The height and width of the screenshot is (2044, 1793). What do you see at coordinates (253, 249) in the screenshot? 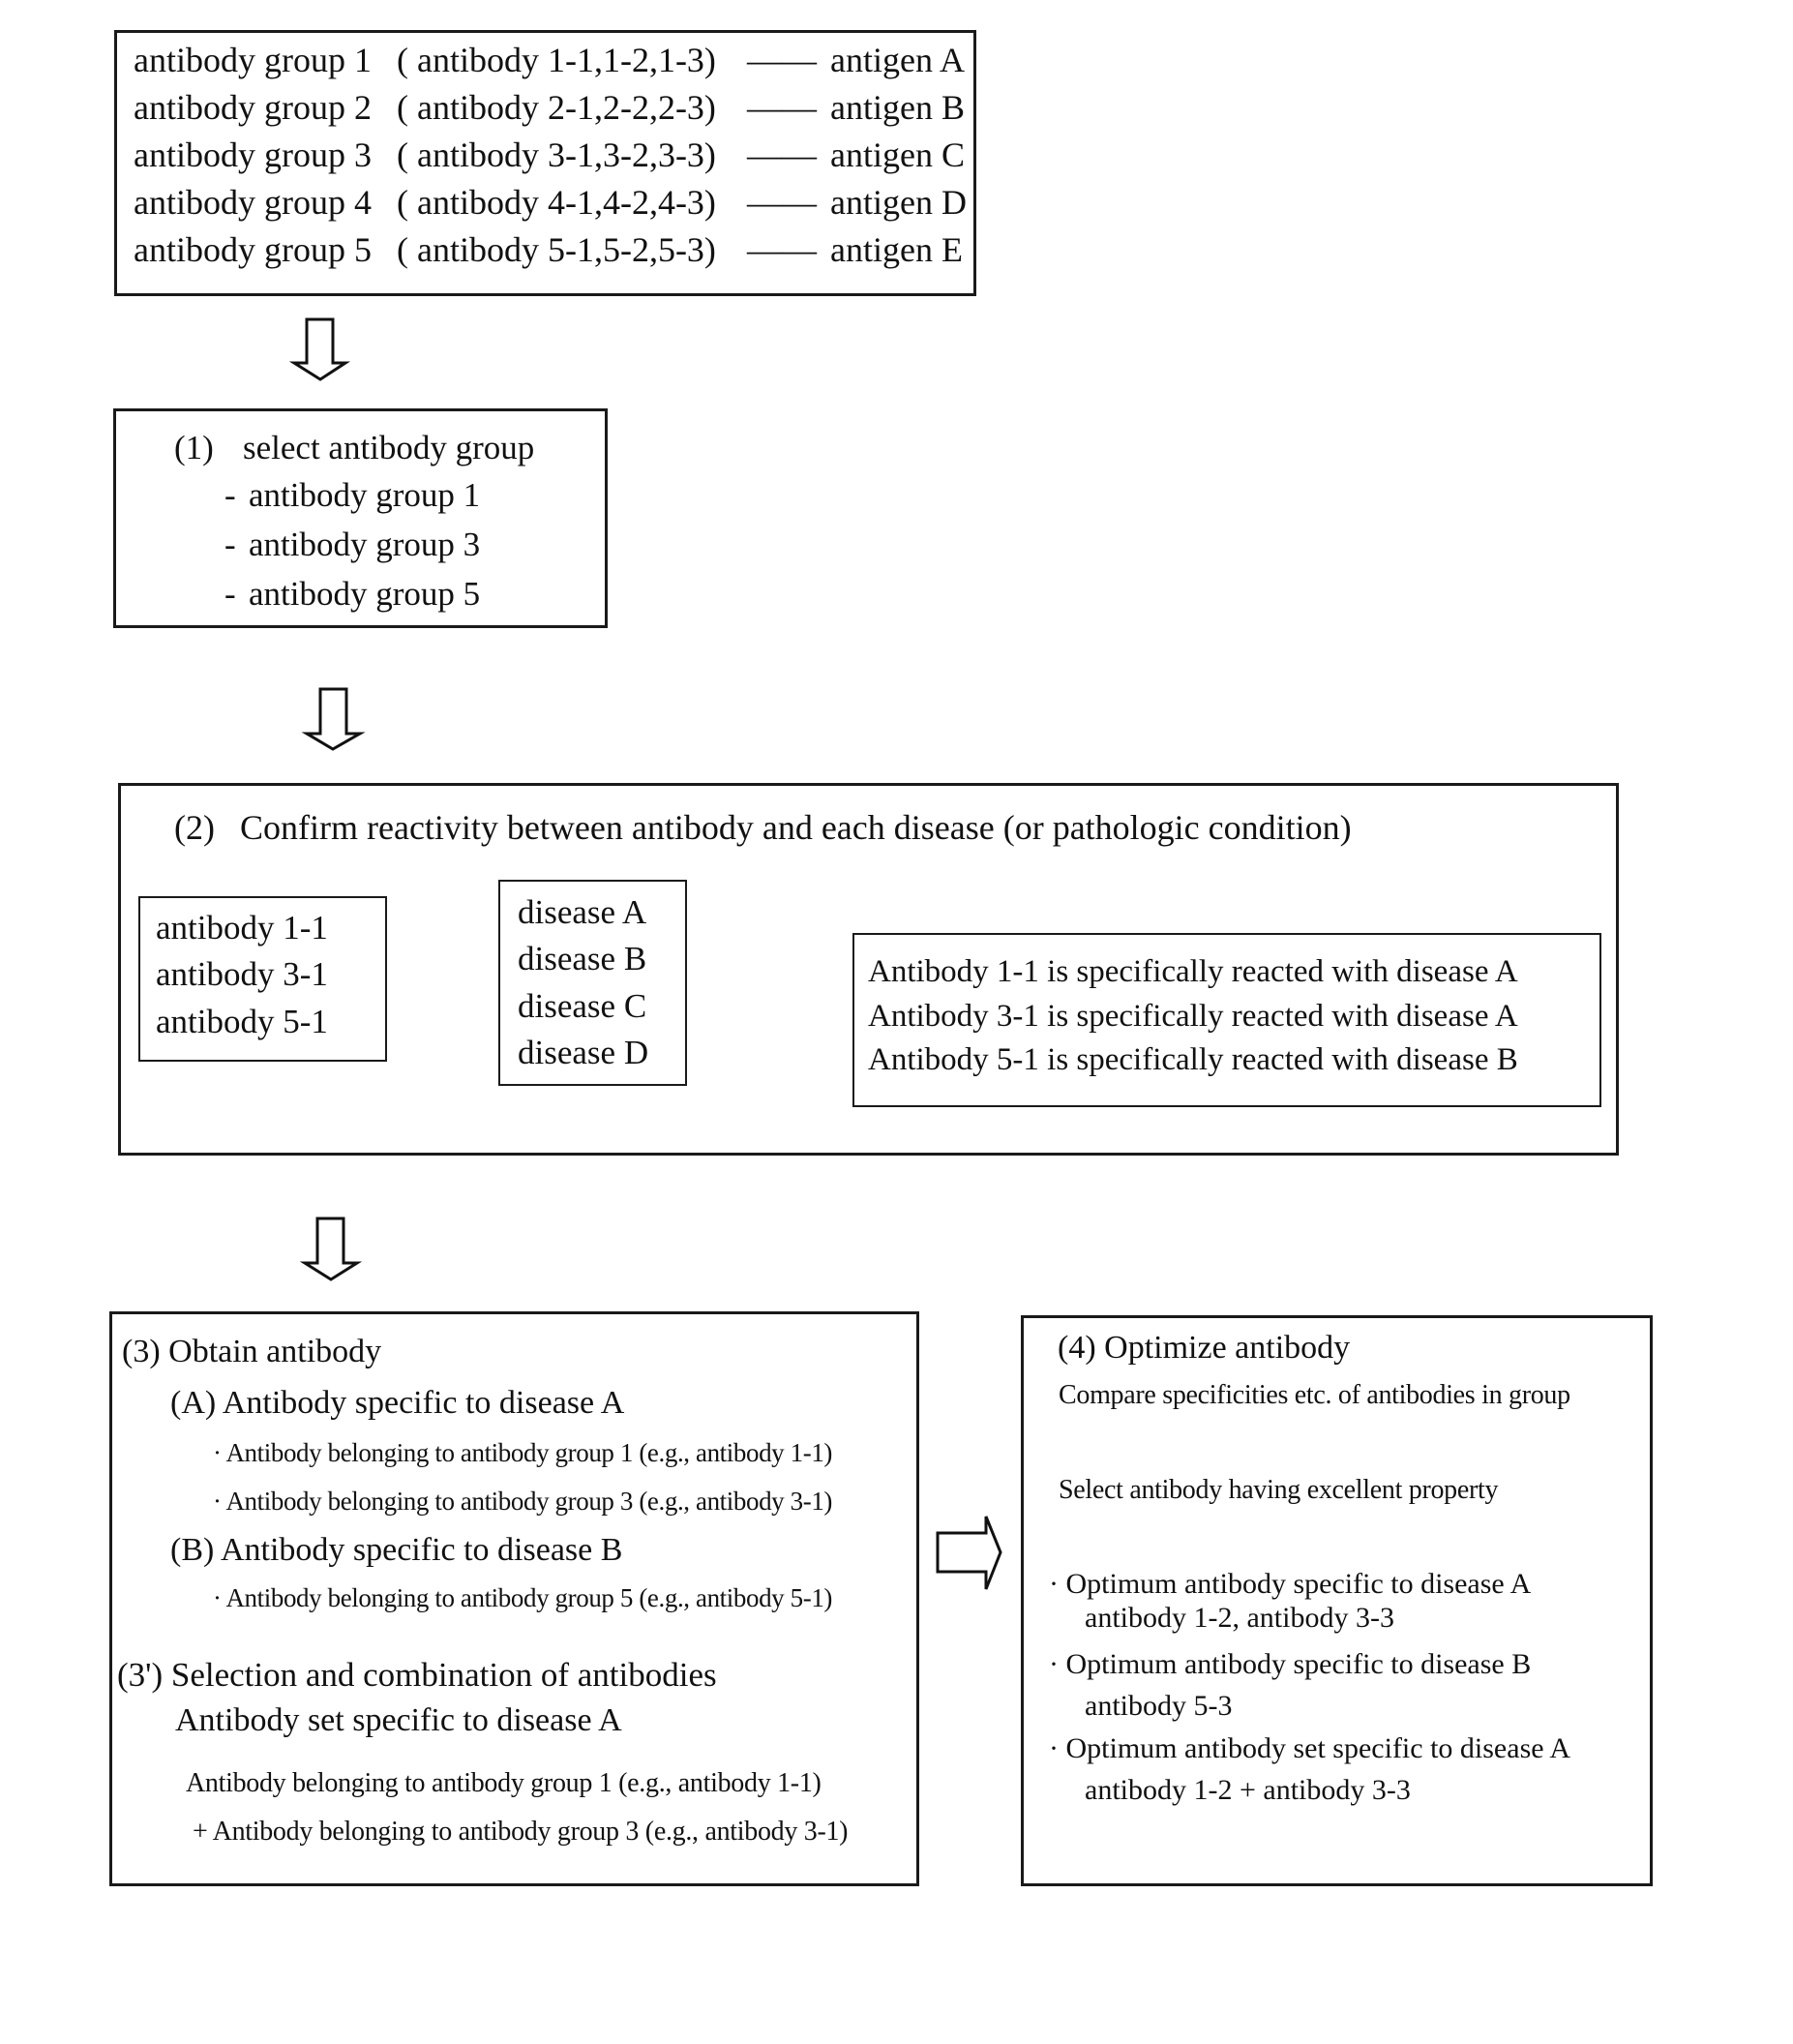
I see `group-label: antibody group 5` at bounding box center [253, 249].